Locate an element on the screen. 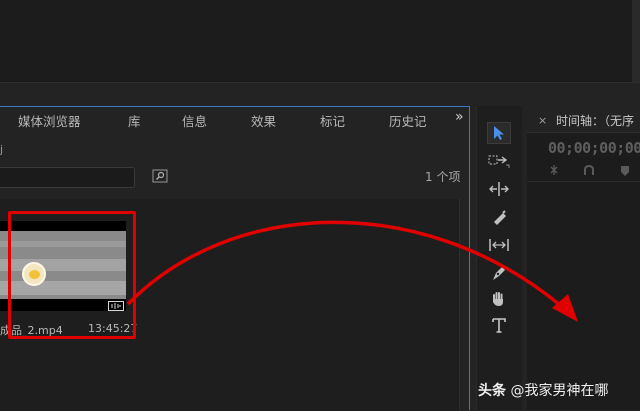 The width and height of the screenshot is (640, 411). item-count: 1 个项 is located at coordinates (443, 177).